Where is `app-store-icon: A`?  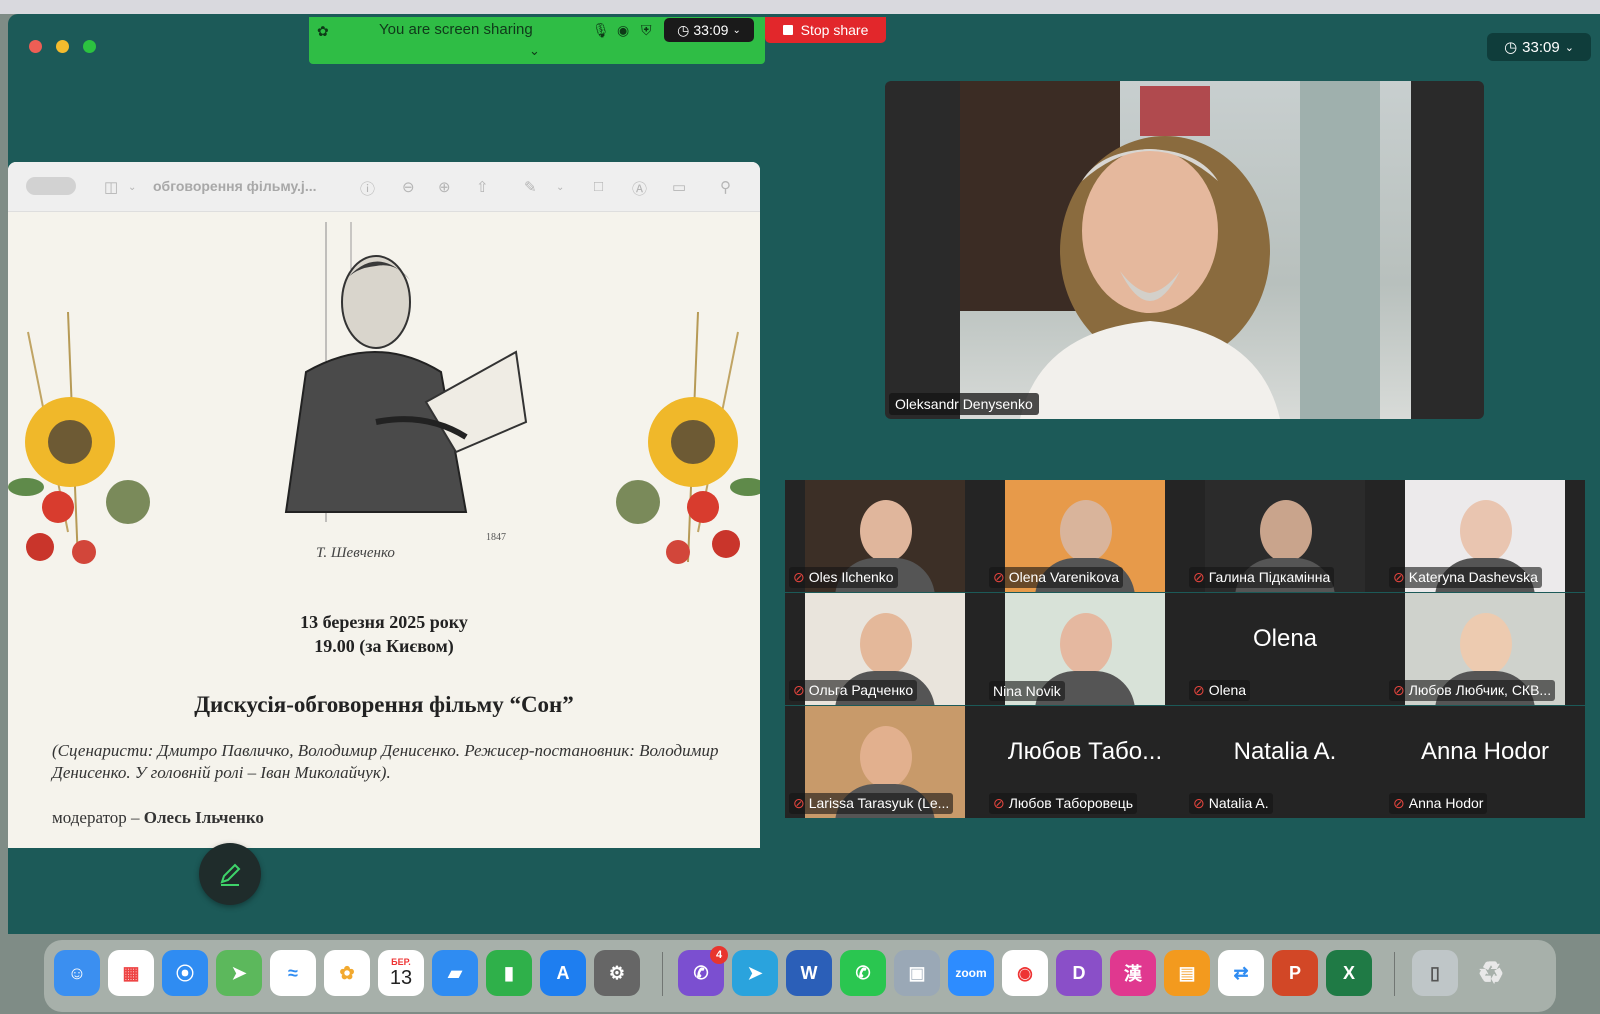 app-store-icon: A is located at coordinates (563, 973).